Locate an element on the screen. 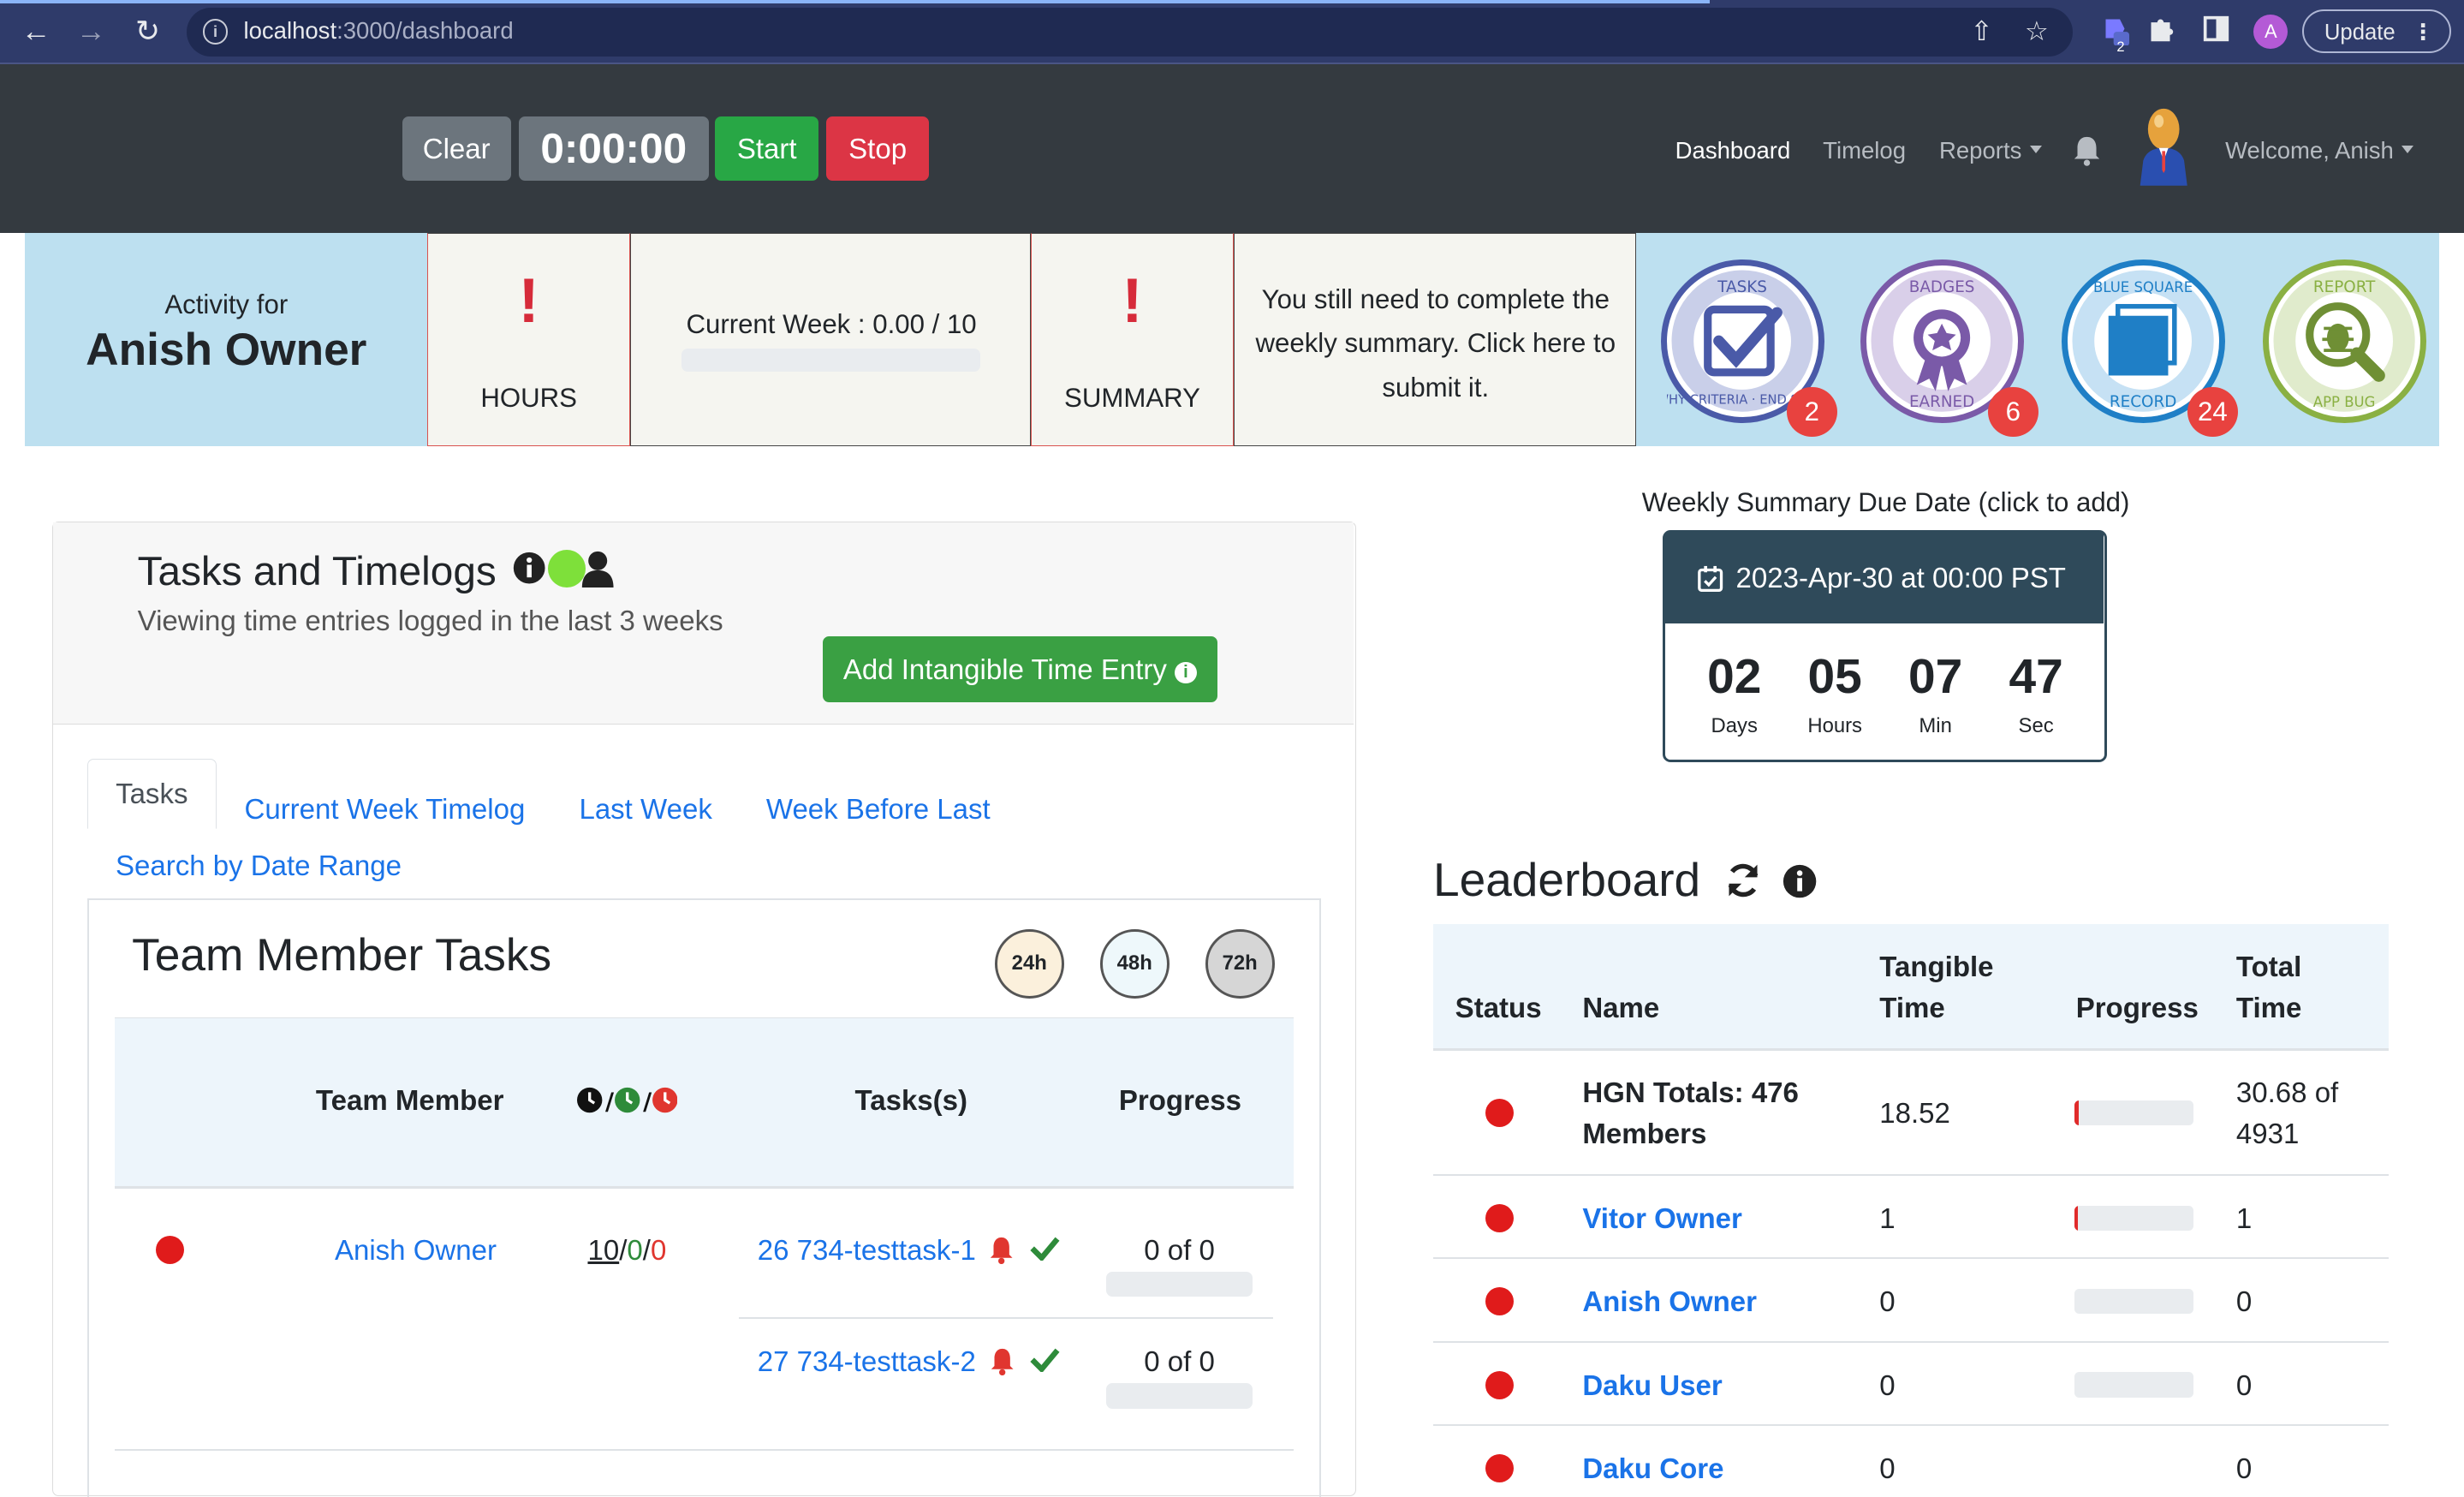 The image size is (2464, 1497). timer-display: 0:00:00 is located at coordinates (613, 149).